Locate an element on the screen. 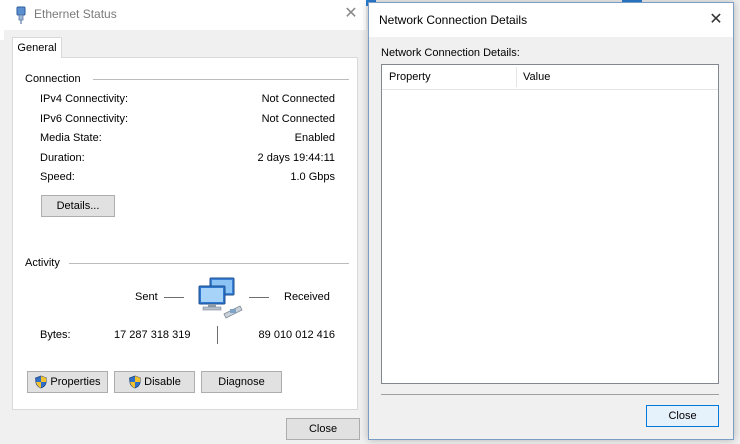 The image size is (740, 444). disable-button: Disable is located at coordinates (154, 382).